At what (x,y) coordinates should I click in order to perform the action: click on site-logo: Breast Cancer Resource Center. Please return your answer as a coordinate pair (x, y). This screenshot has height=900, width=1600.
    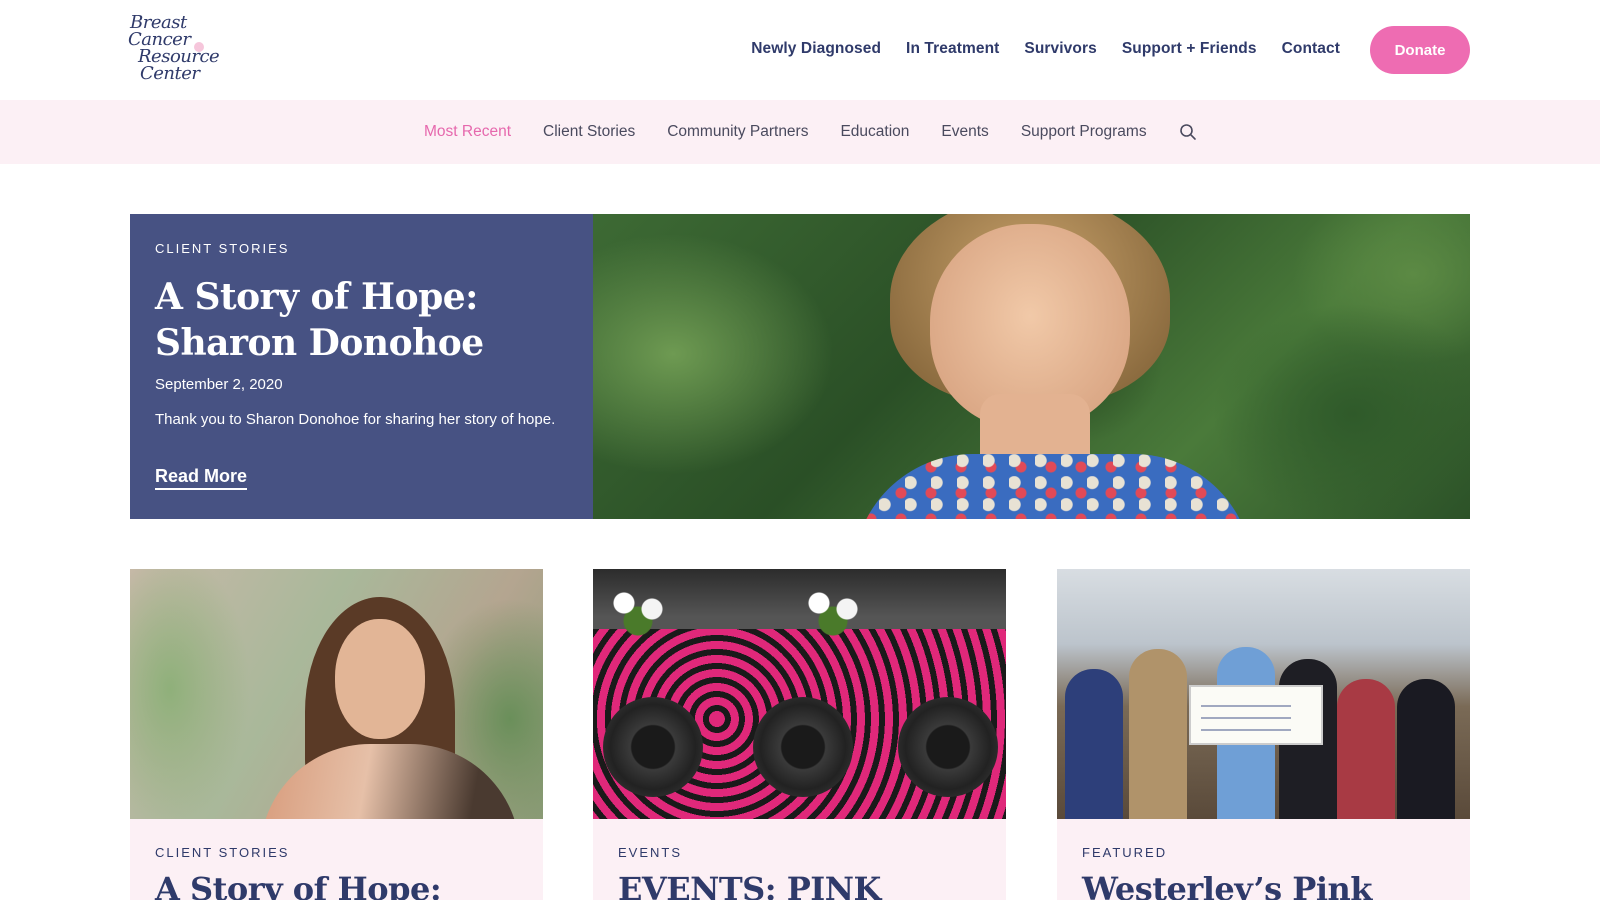
    Looking at the image, I should click on (174, 51).